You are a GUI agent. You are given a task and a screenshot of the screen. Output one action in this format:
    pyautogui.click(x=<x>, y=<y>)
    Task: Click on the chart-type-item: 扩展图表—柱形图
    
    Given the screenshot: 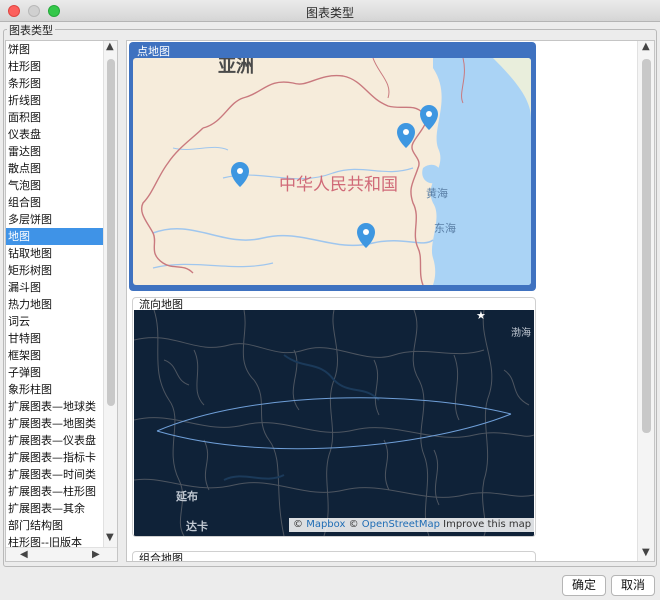 What is the action you would take?
    pyautogui.click(x=54, y=491)
    